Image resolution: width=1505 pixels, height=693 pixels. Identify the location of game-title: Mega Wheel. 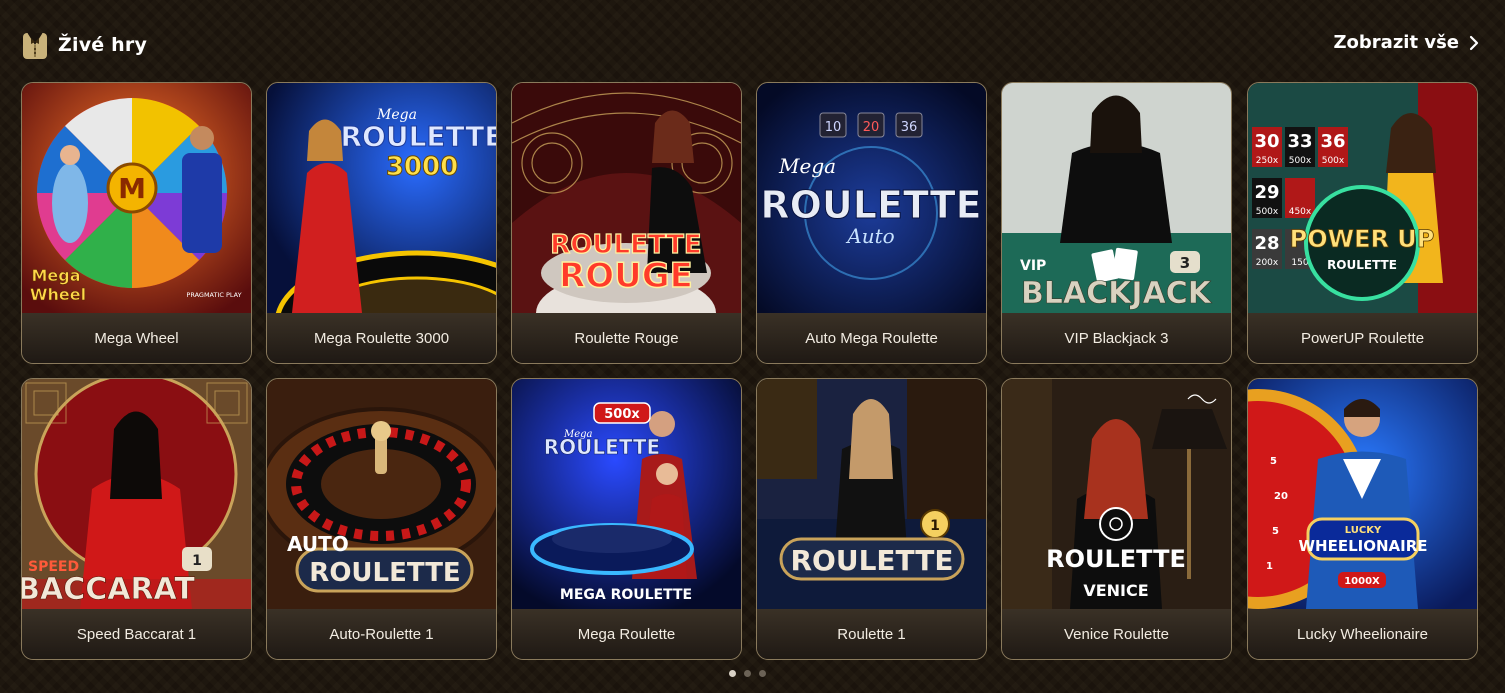
(136, 338).